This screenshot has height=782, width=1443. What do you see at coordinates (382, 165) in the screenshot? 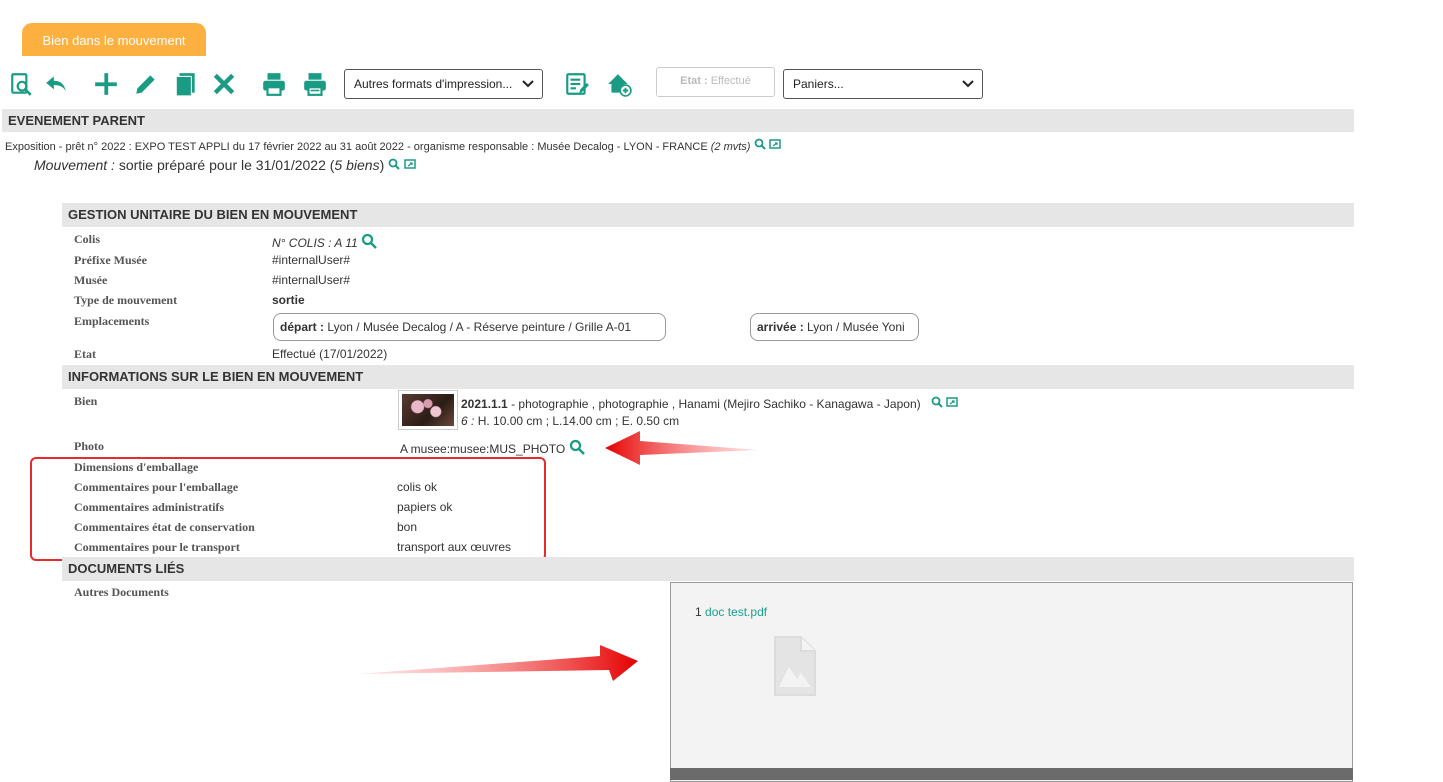
I see `mouvement-close: )` at bounding box center [382, 165].